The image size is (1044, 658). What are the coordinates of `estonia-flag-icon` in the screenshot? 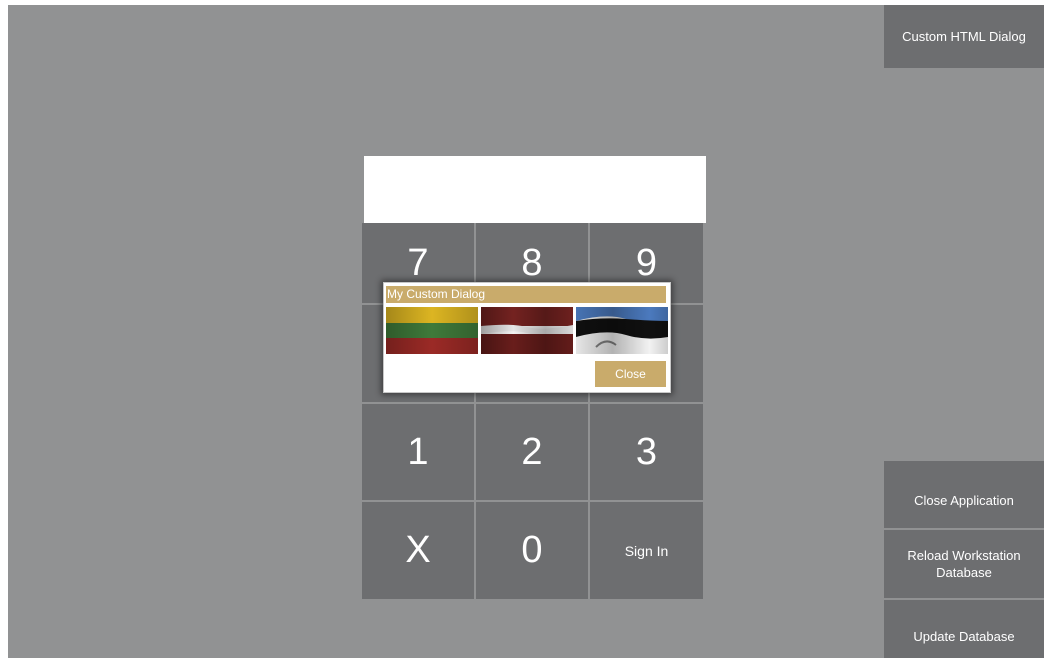 It's located at (622, 330).